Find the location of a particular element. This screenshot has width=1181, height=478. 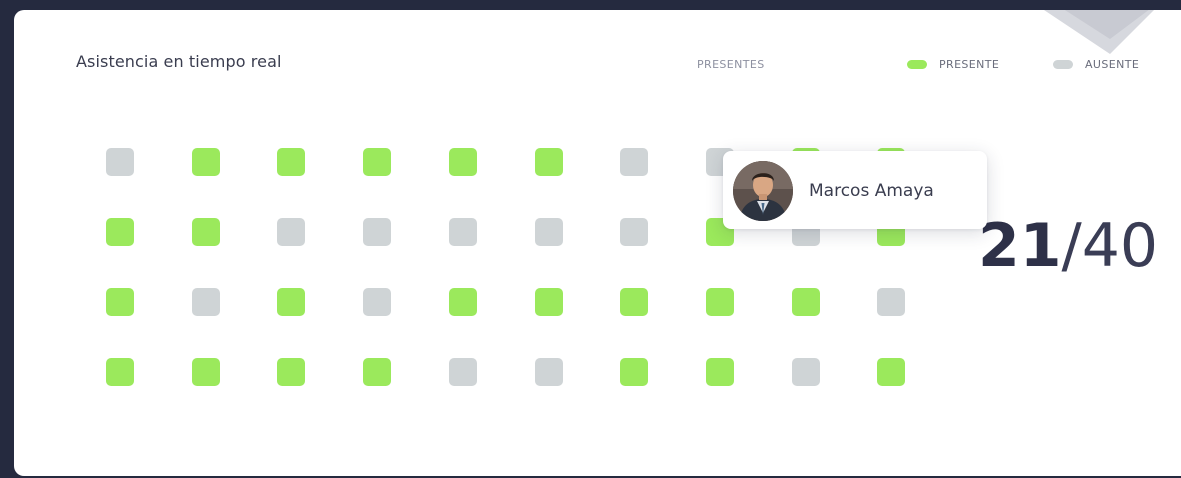

avatar is located at coordinates (763, 191).